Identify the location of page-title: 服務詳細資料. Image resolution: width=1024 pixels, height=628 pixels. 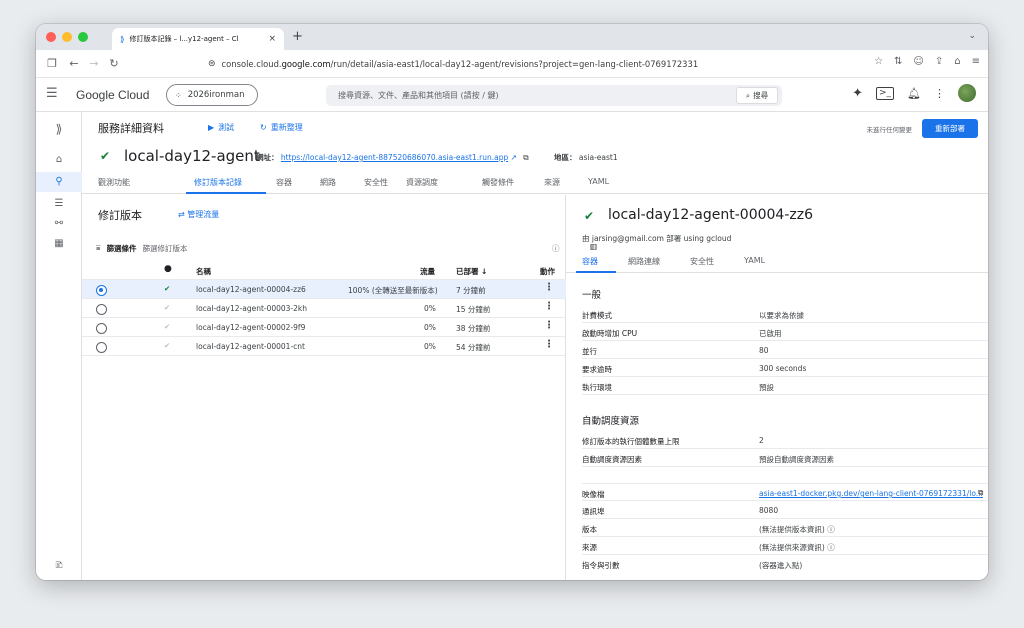
(131, 128).